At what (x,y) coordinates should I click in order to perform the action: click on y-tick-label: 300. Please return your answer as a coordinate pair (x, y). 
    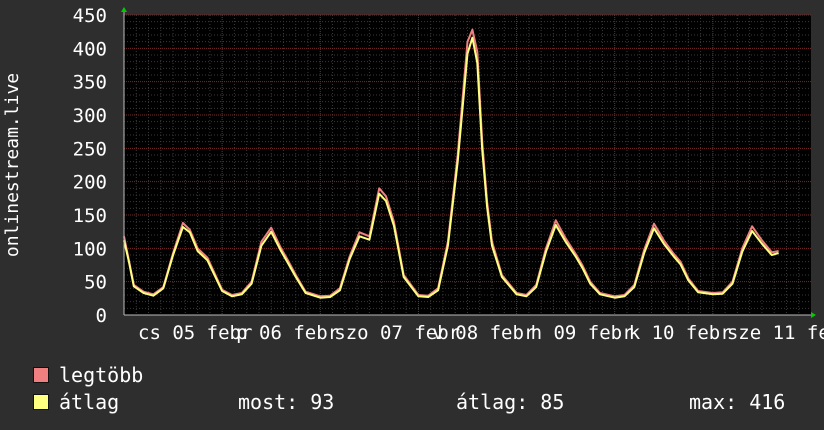
    Looking at the image, I should click on (90, 116).